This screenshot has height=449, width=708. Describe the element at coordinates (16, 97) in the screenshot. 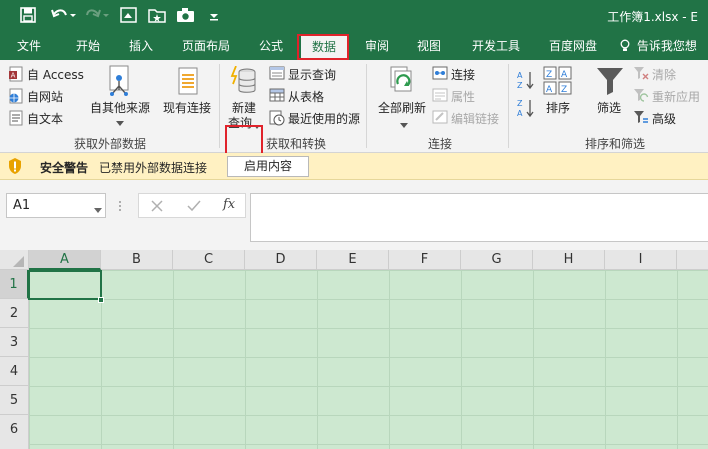

I see `web-icon` at that location.